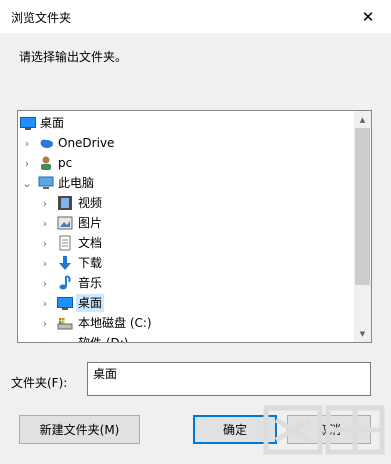  I want to click on tree-item-pictures: › 图片, so click(186, 223).